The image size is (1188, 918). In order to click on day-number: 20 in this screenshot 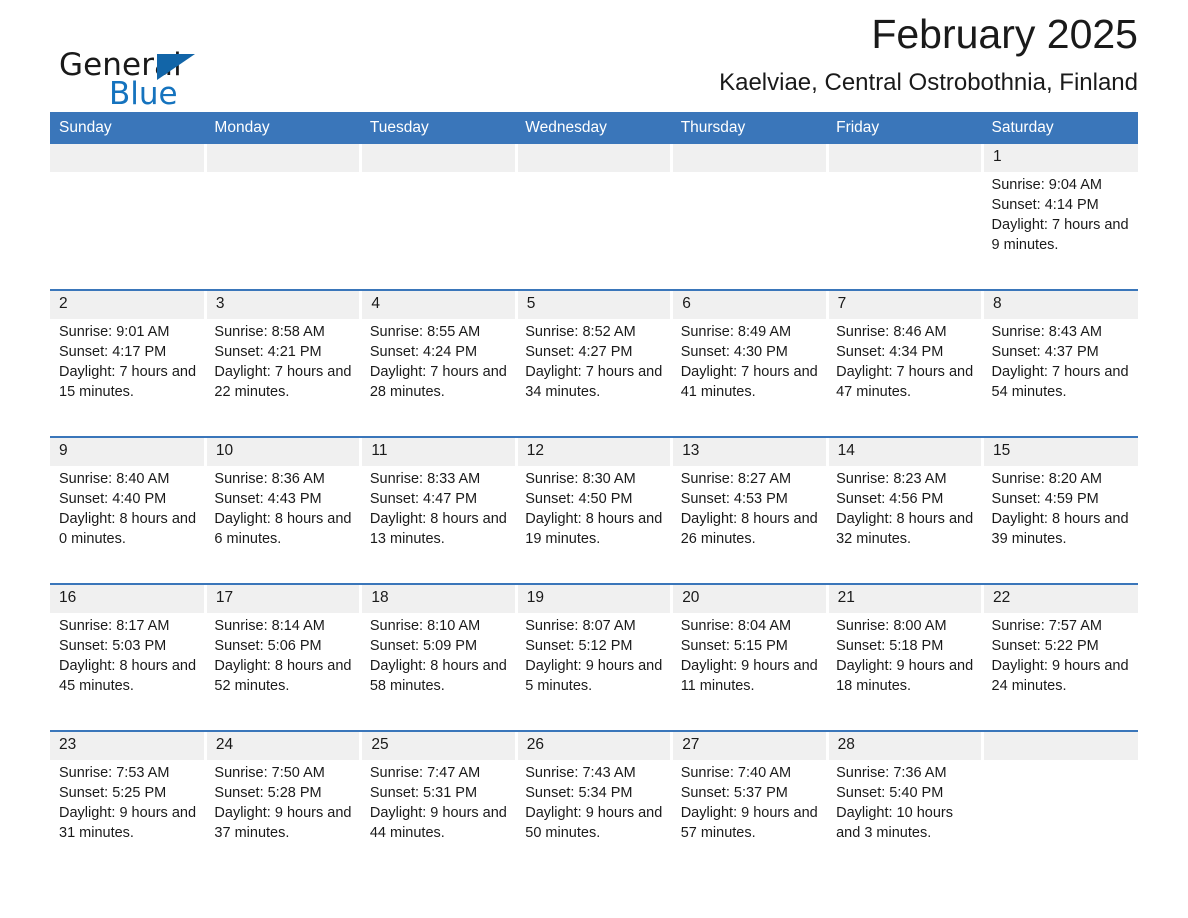, I will do `click(749, 599)`.